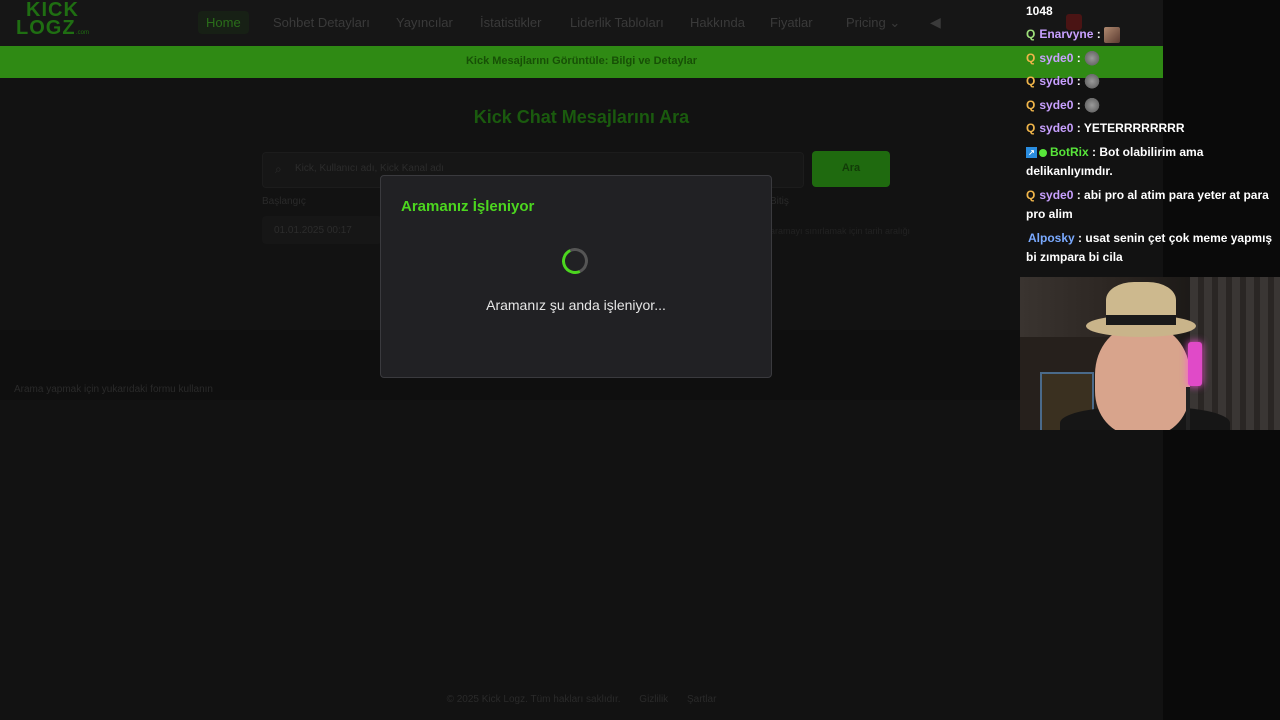 The image size is (1280, 720). I want to click on nav-pricing-label: Pricing, so click(866, 22).